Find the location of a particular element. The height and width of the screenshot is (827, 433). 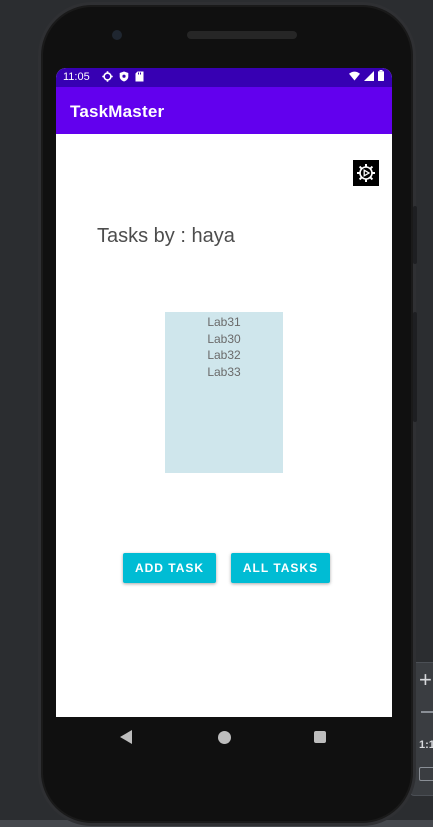

navigation-bar is located at coordinates (224, 737).